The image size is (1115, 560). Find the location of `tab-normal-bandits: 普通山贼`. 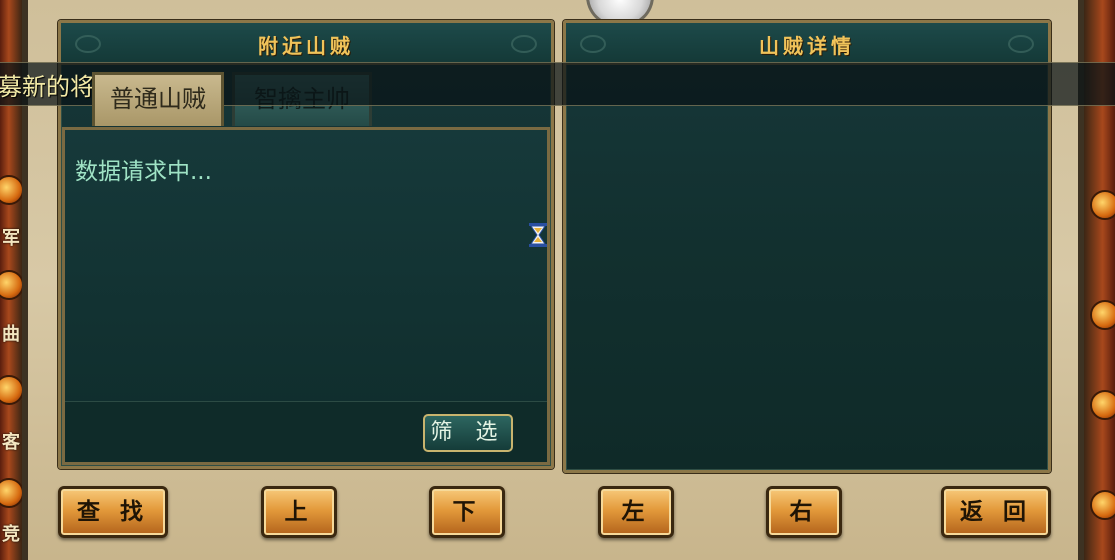

tab-normal-bandits: 普通山贼 is located at coordinates (158, 99).